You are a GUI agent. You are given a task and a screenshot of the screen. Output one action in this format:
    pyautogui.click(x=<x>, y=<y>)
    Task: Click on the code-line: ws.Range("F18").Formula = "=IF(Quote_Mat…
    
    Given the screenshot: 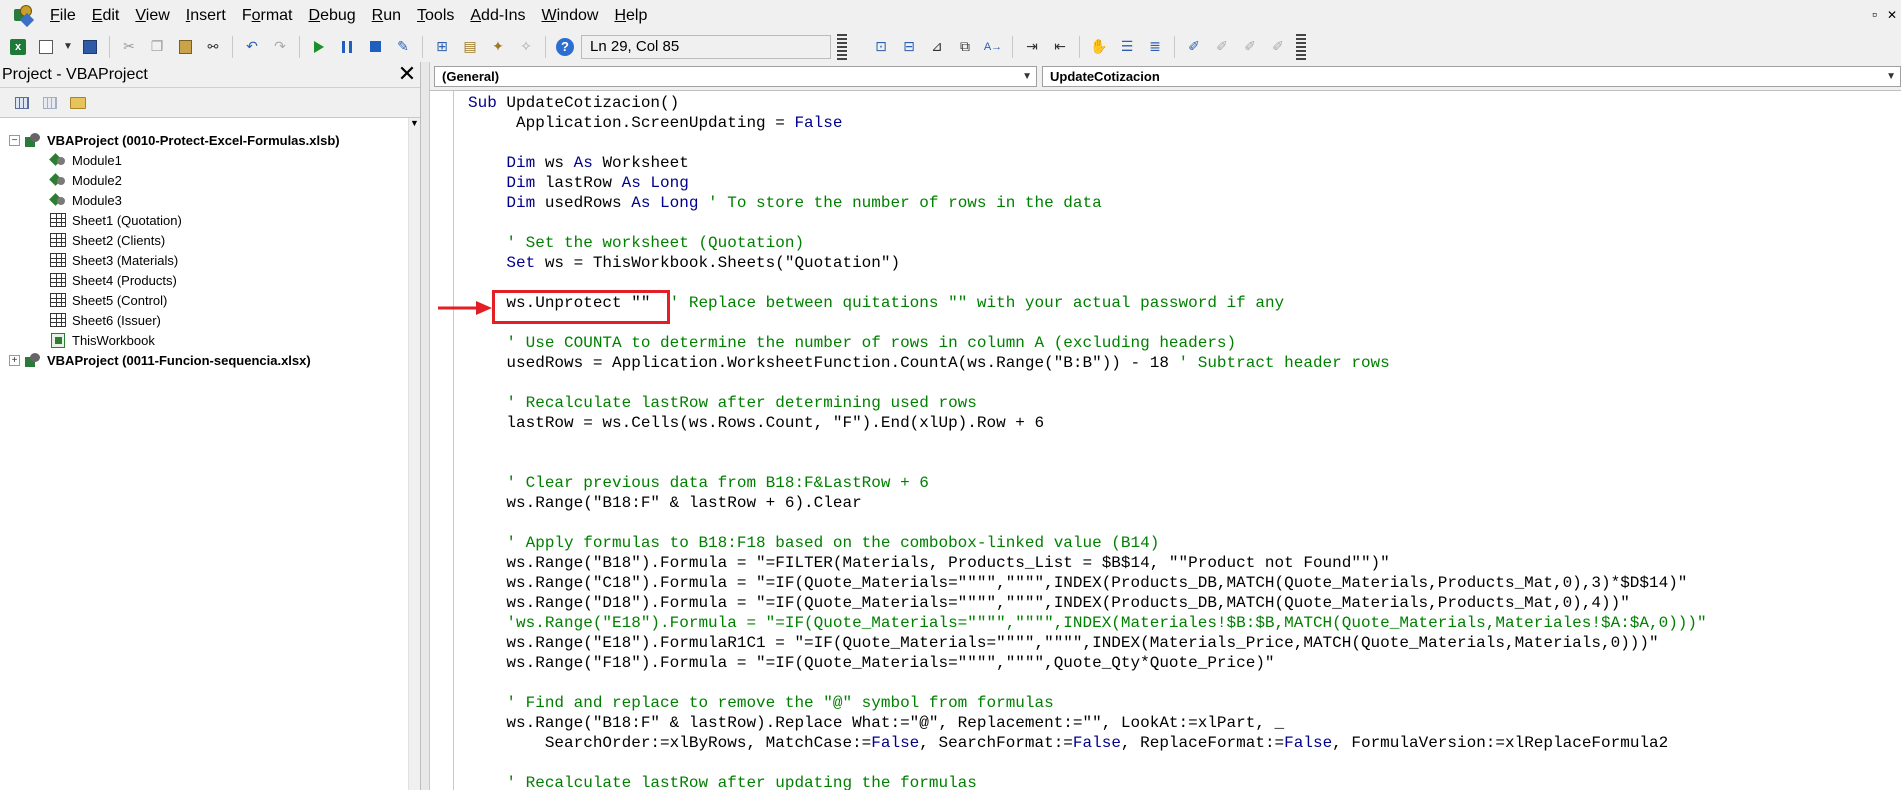 What is the action you would take?
    pyautogui.click(x=1087, y=663)
    